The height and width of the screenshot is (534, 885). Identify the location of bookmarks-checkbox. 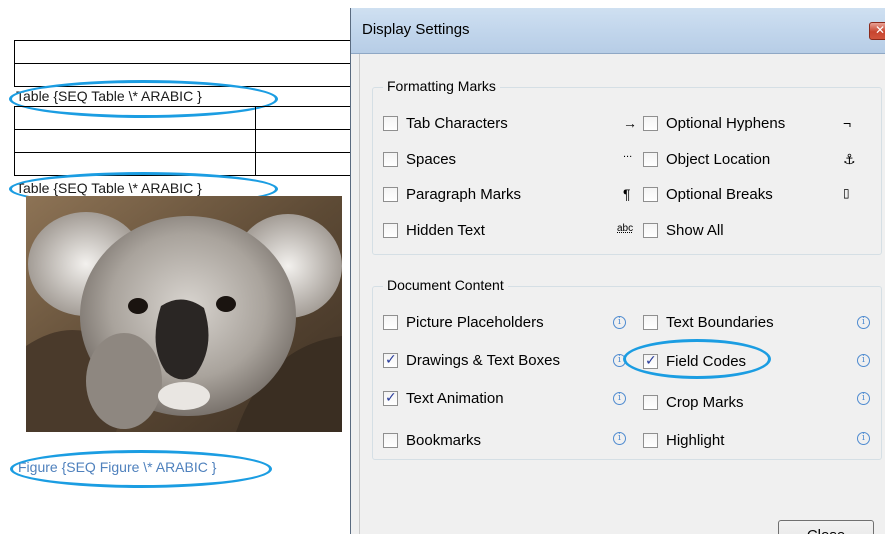
(390, 440).